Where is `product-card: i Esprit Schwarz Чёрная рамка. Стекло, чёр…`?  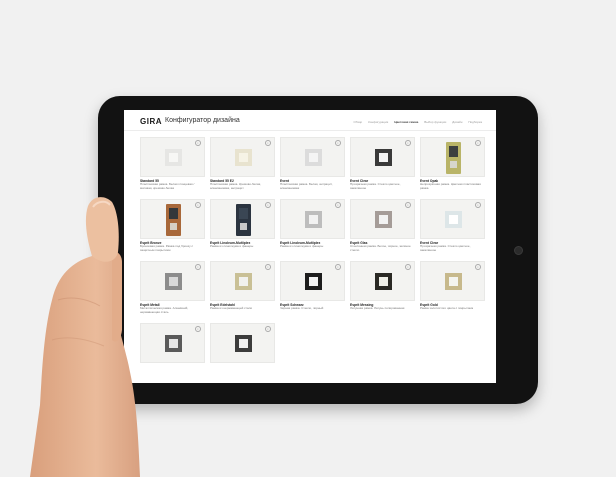 product-card: i Esprit Schwarz Чёрная рамка. Стекло, чёр… is located at coordinates (312, 290).